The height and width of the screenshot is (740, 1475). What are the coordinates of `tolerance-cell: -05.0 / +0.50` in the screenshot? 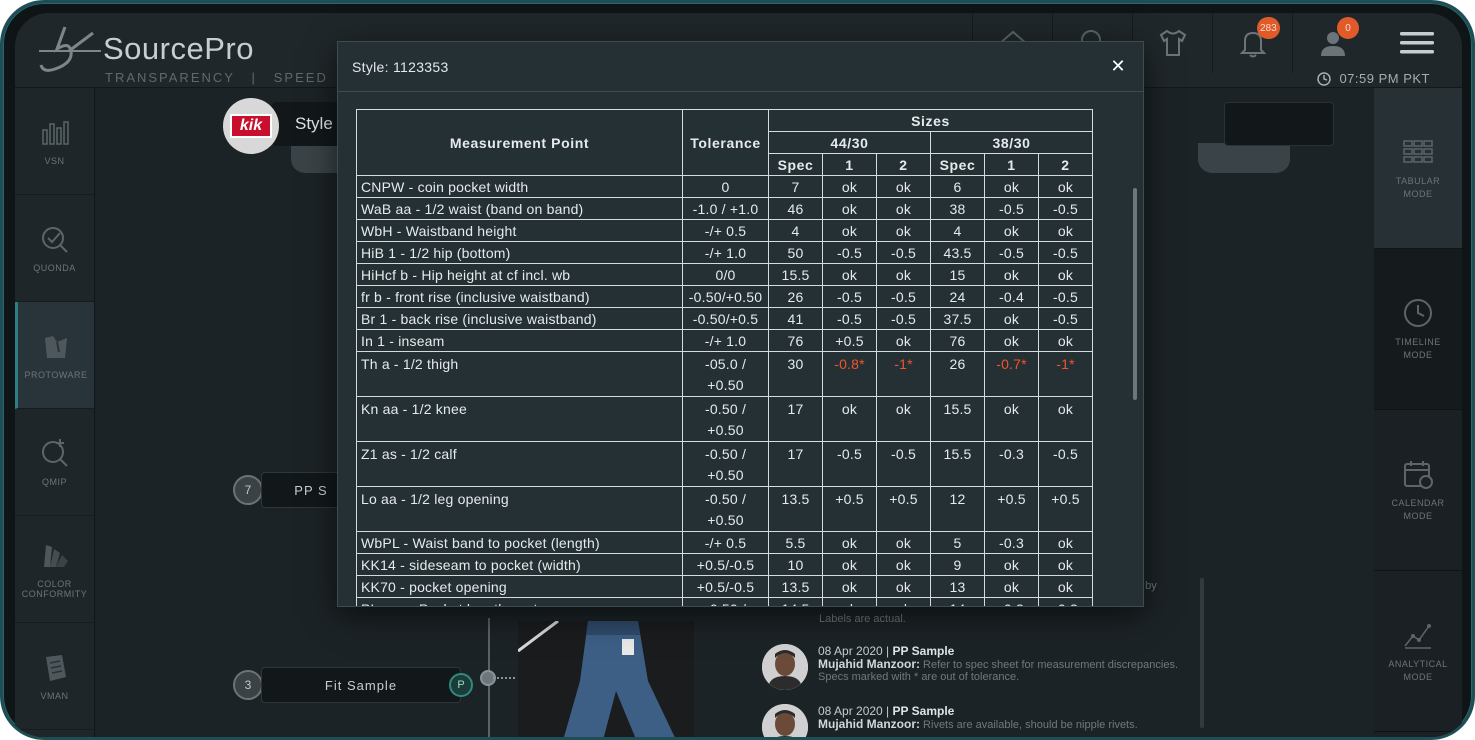 It's located at (725, 374).